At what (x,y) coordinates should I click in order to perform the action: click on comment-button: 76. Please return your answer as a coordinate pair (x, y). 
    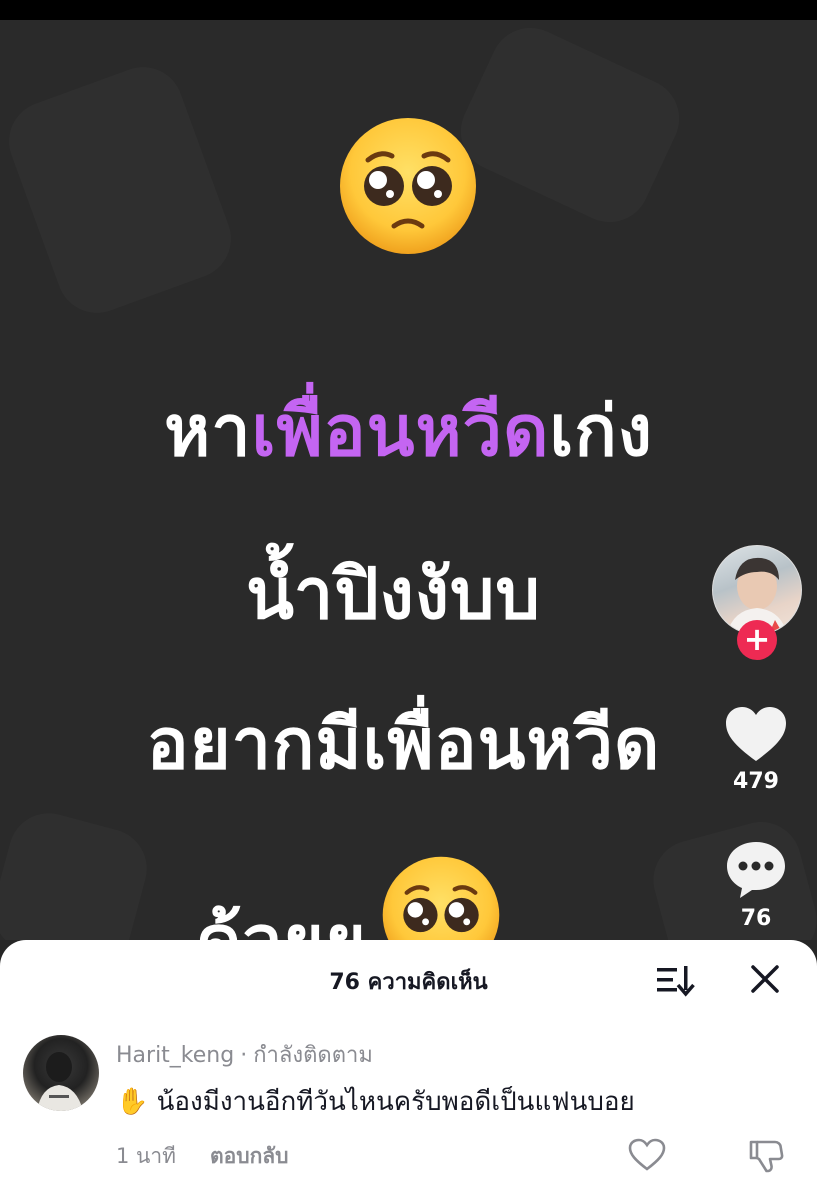
    Looking at the image, I should click on (756, 884).